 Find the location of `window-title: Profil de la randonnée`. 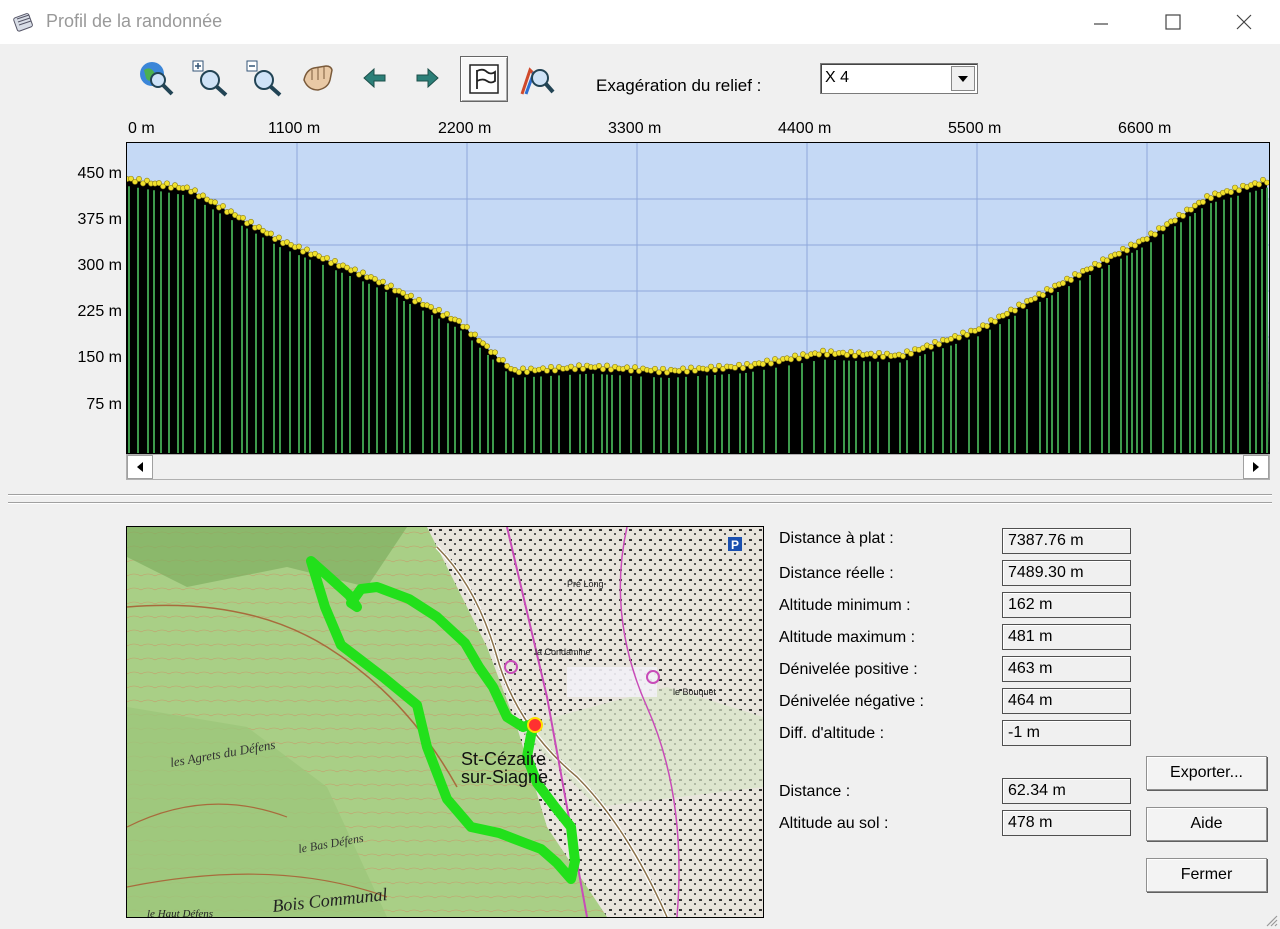

window-title: Profil de la randonnée is located at coordinates (134, 21).